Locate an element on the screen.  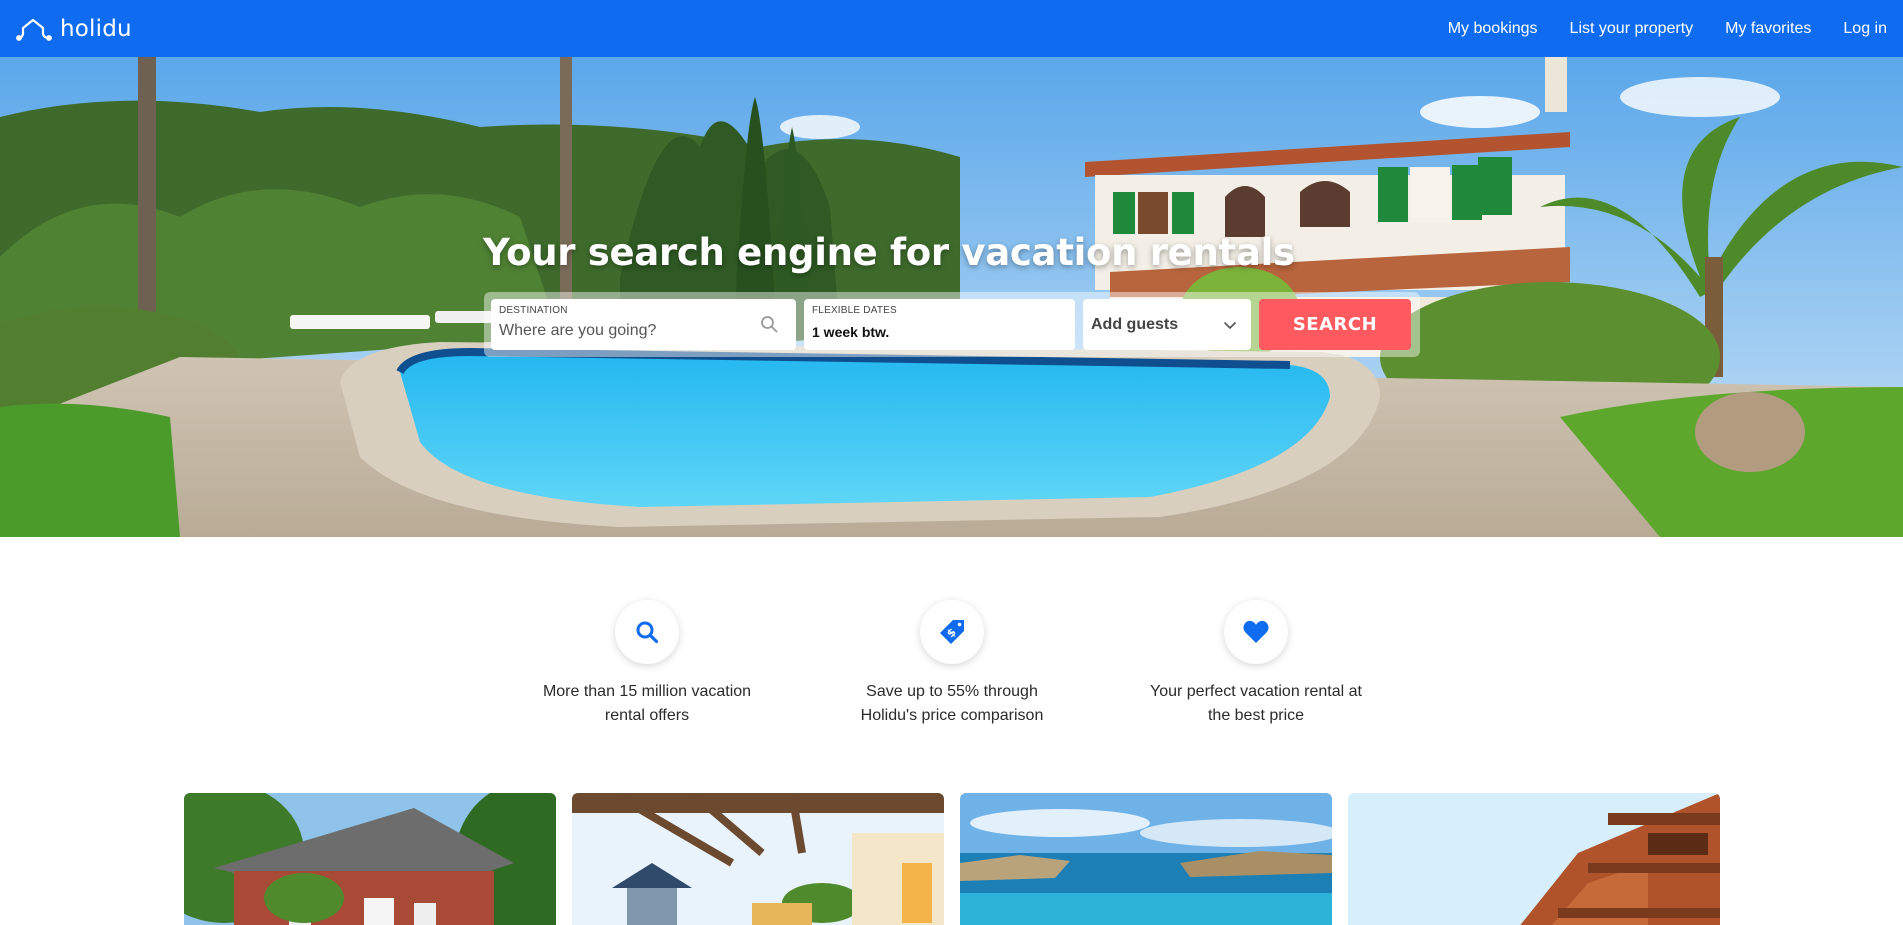
wooden-chalet-image is located at coordinates (1534, 859).